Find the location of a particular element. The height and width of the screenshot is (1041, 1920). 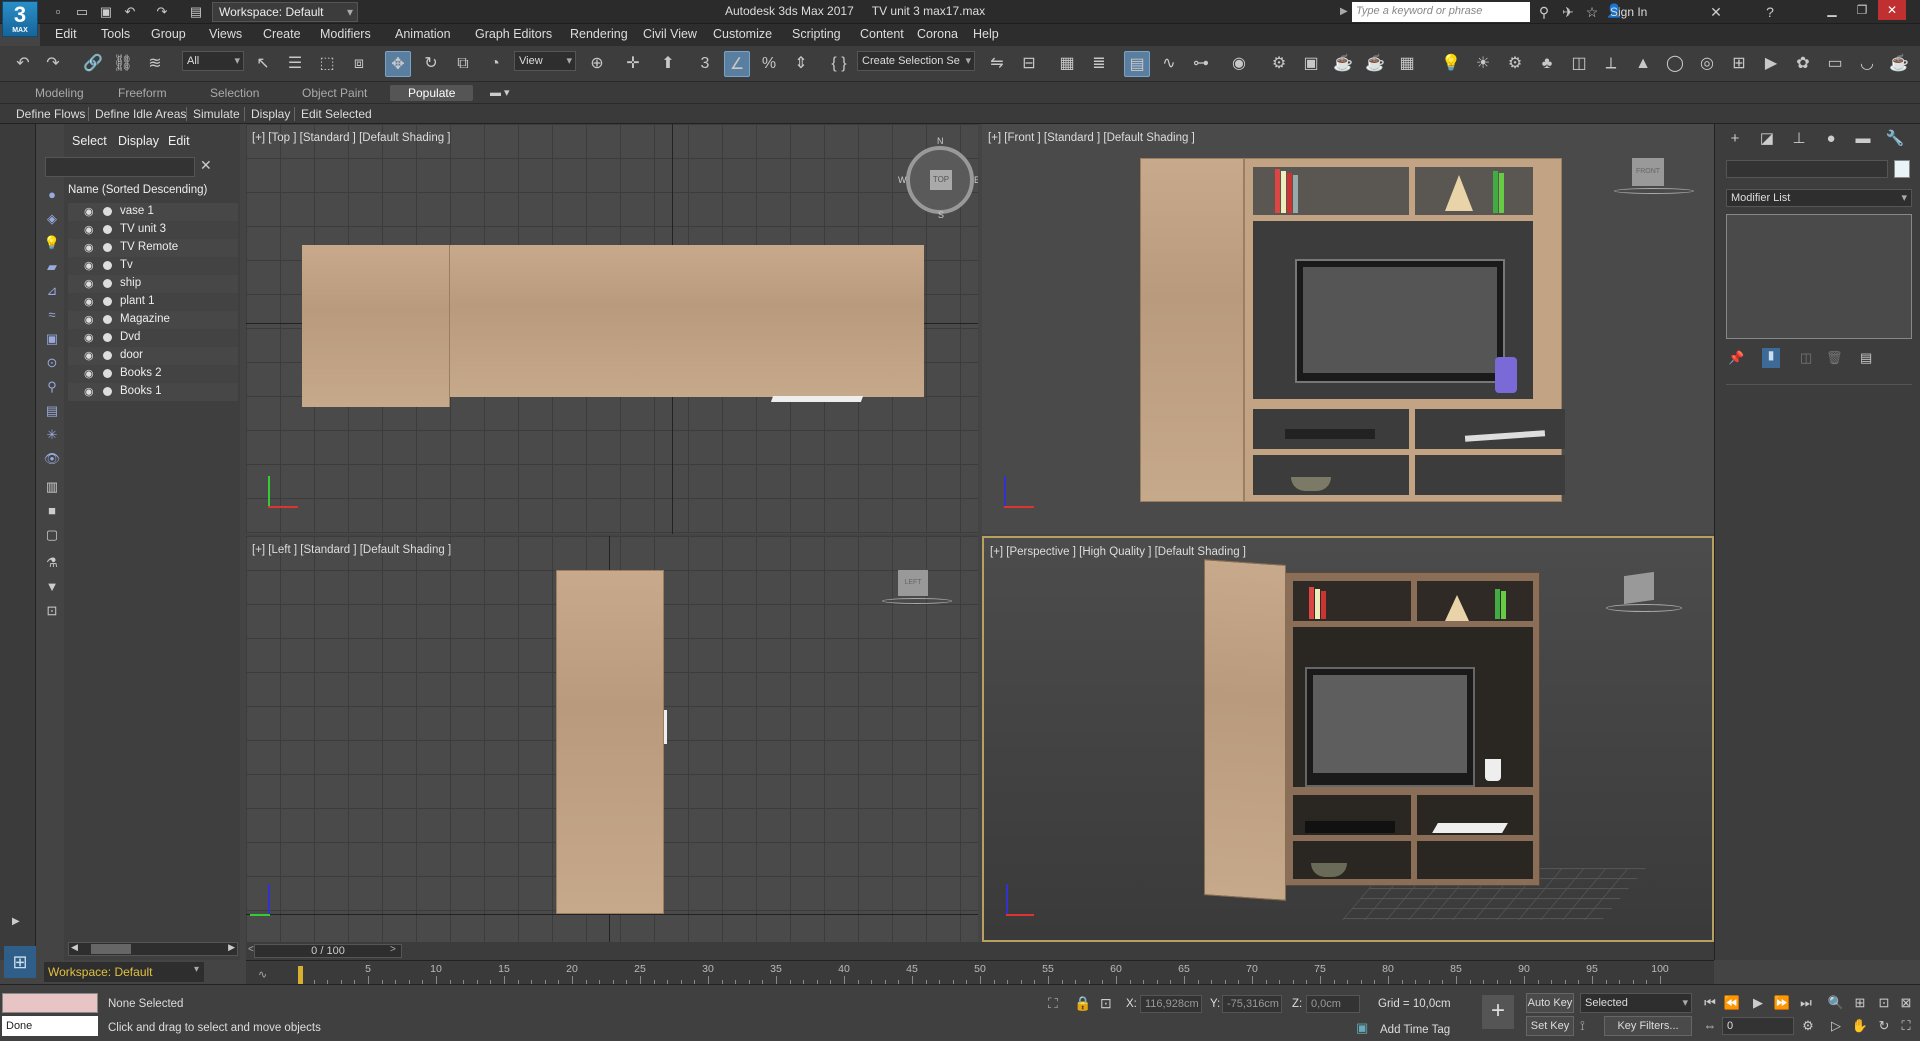

time-prev-arrow: < is located at coordinates (251, 949).